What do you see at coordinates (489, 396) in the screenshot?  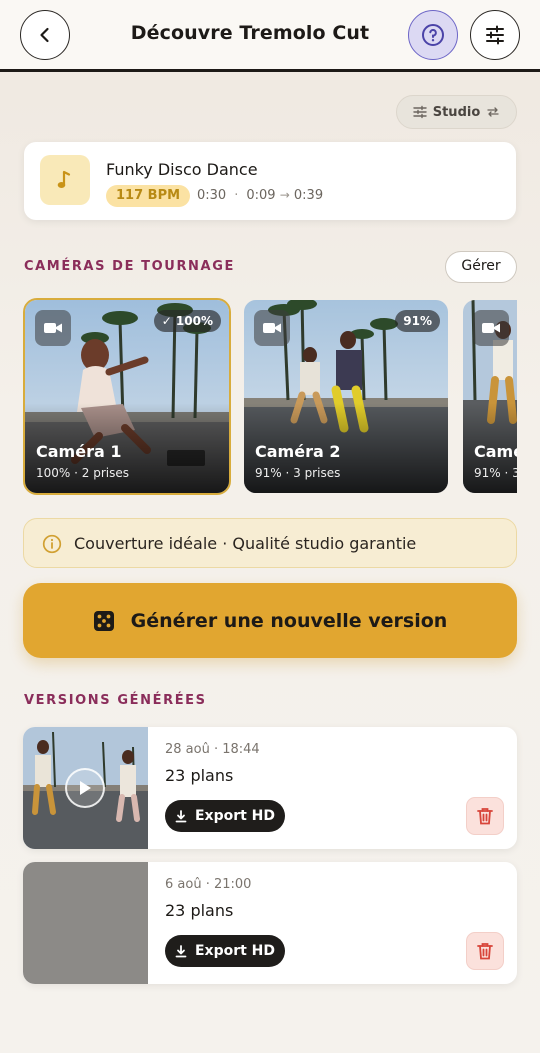 I see `camera-card: Caméra 3 91% · 3 prises` at bounding box center [489, 396].